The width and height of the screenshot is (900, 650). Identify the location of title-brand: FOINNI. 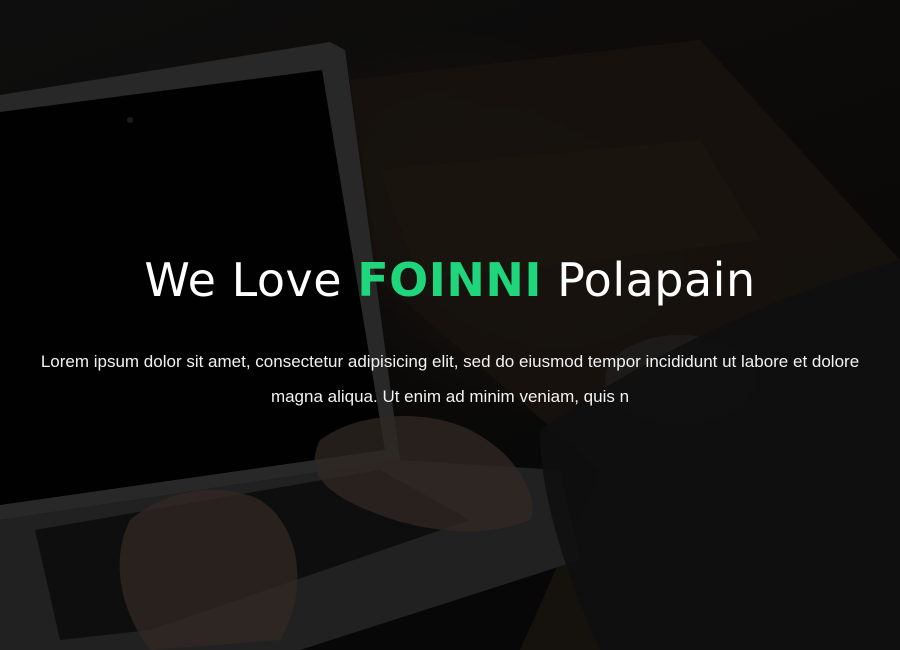
(449, 280).